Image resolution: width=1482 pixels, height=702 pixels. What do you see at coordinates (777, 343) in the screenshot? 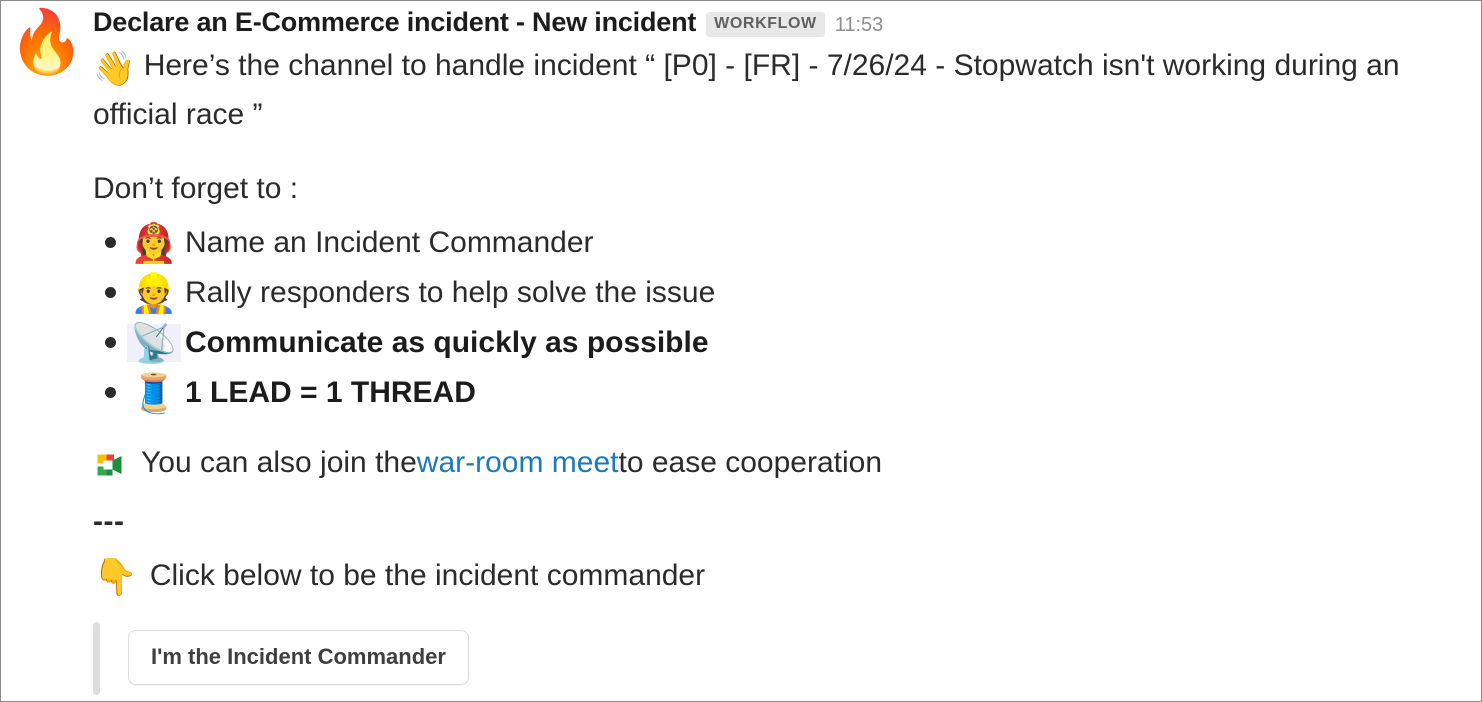
I see `list-item: 📡 Communicate as quickly as possible` at bounding box center [777, 343].